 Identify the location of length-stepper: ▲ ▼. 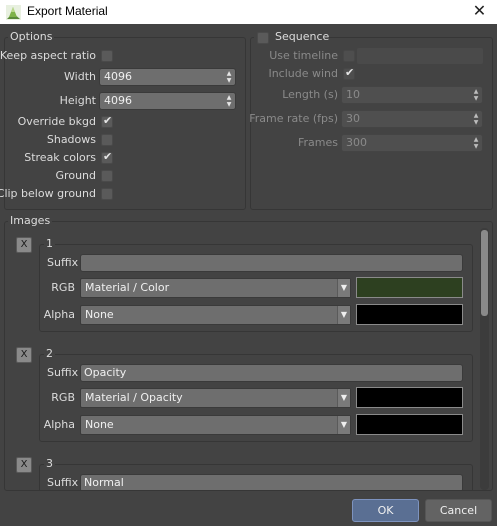
(476, 95).